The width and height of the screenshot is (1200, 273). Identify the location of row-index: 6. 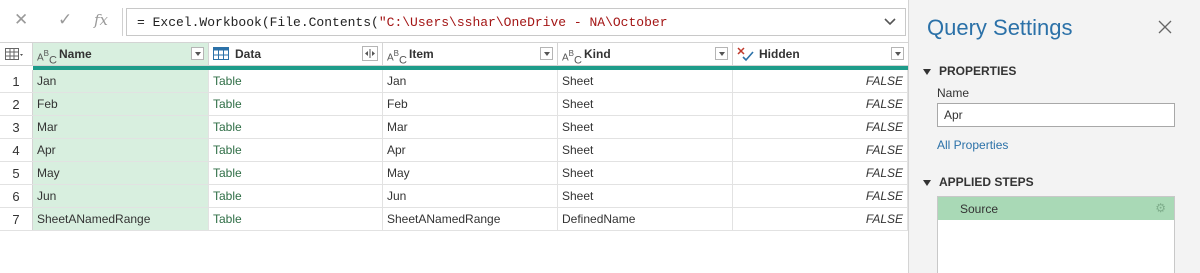
(16, 196).